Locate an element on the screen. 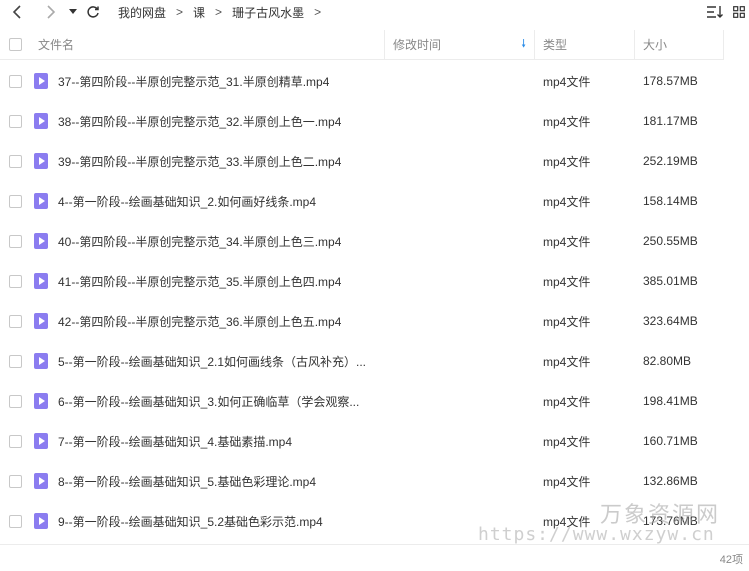  file-size: 132.86MB is located at coordinates (670, 481).